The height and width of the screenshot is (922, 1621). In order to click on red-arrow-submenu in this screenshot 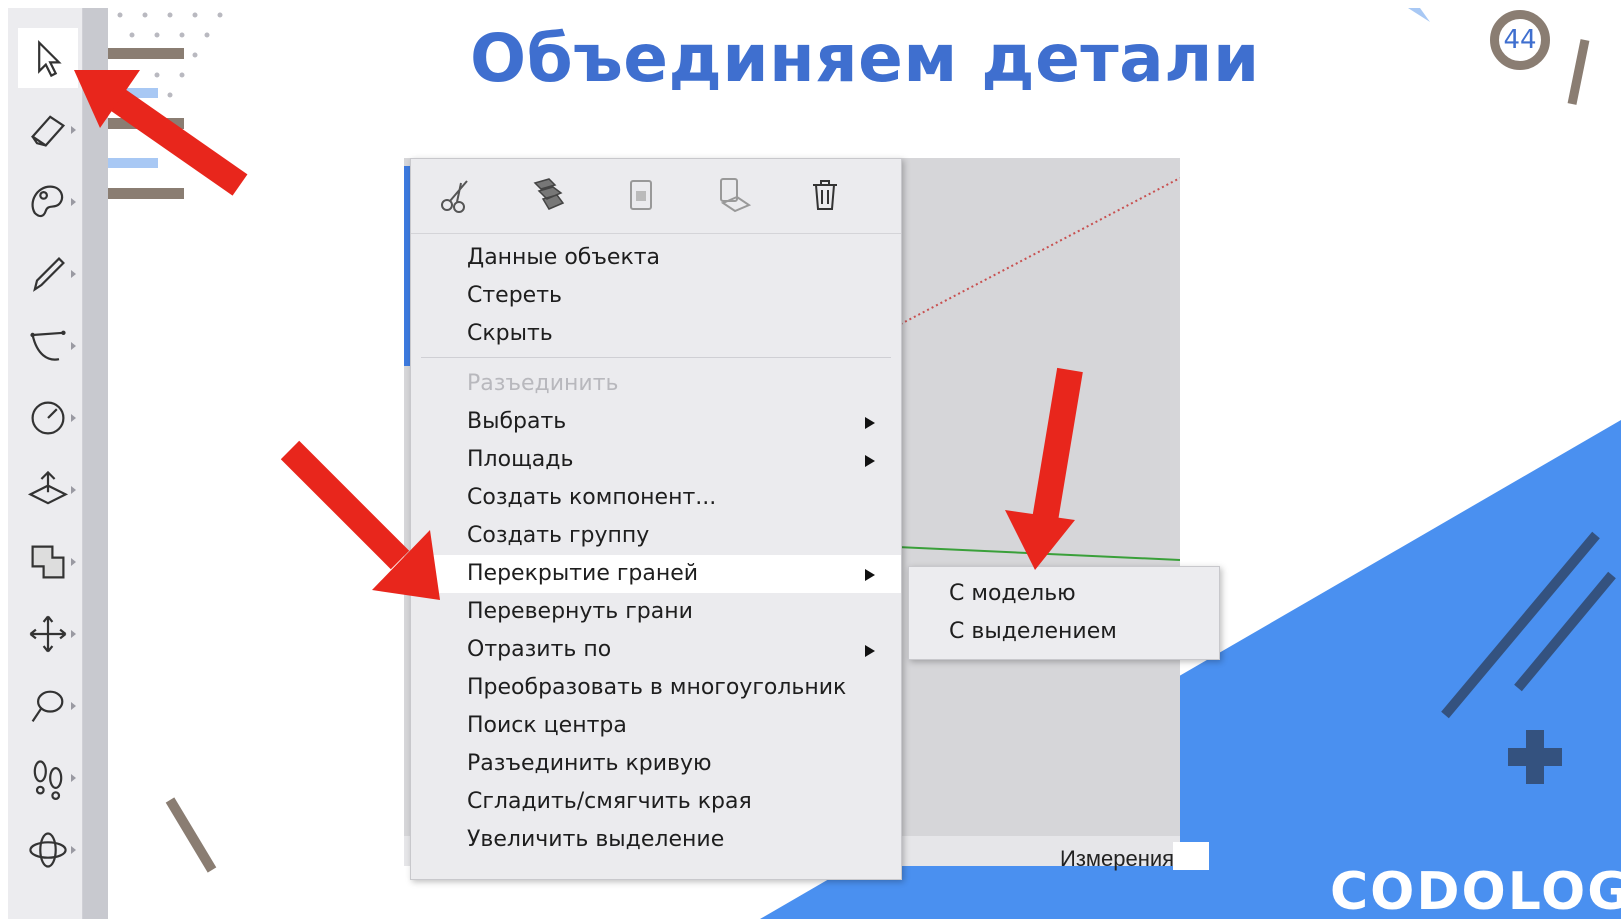, I will do `click(1044, 468)`.